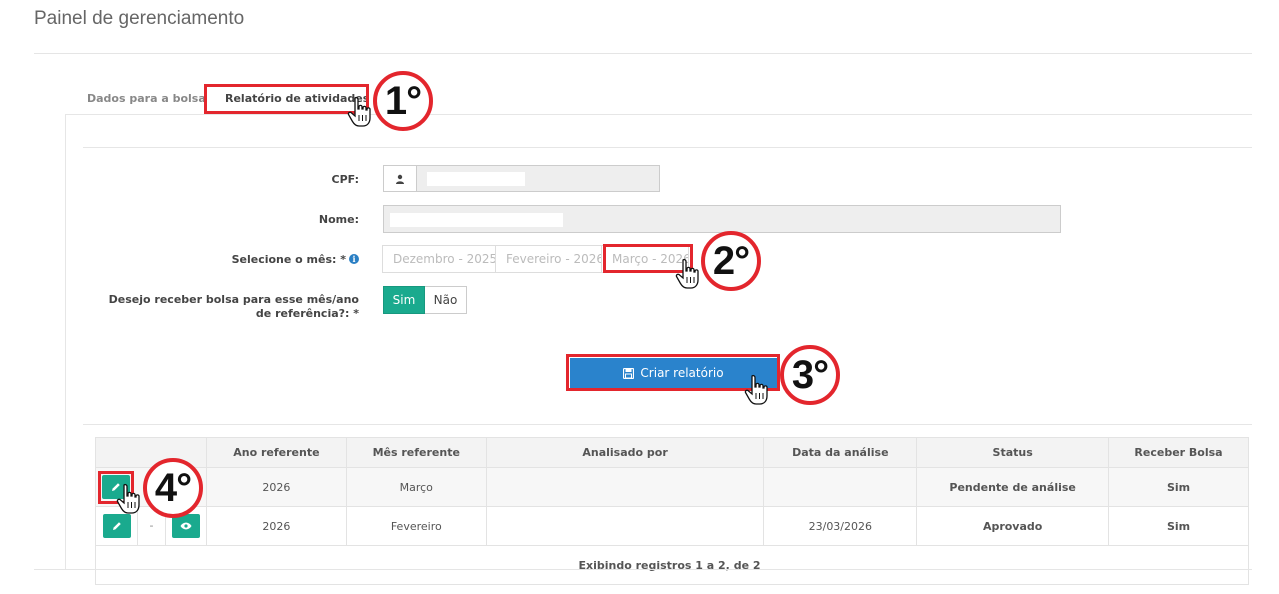 This screenshot has width=1279, height=594. What do you see at coordinates (658, 114) in the screenshot?
I see `tab-panel-border` at bounding box center [658, 114].